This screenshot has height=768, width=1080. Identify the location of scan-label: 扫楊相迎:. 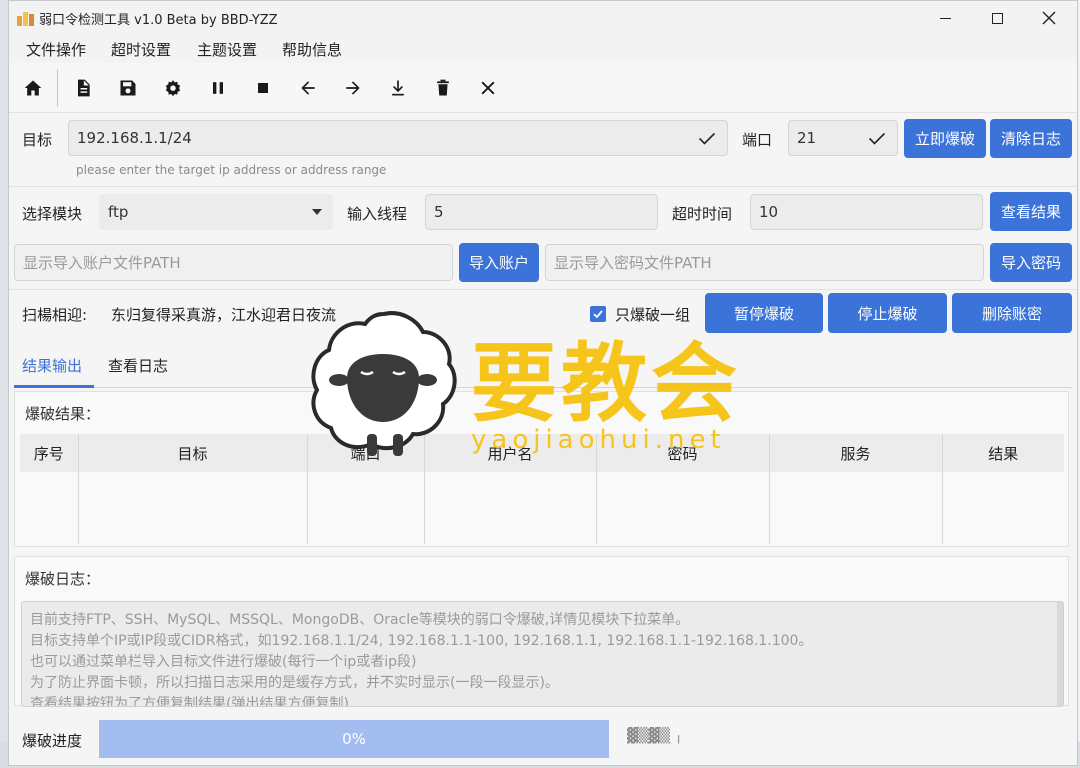
(55, 315).